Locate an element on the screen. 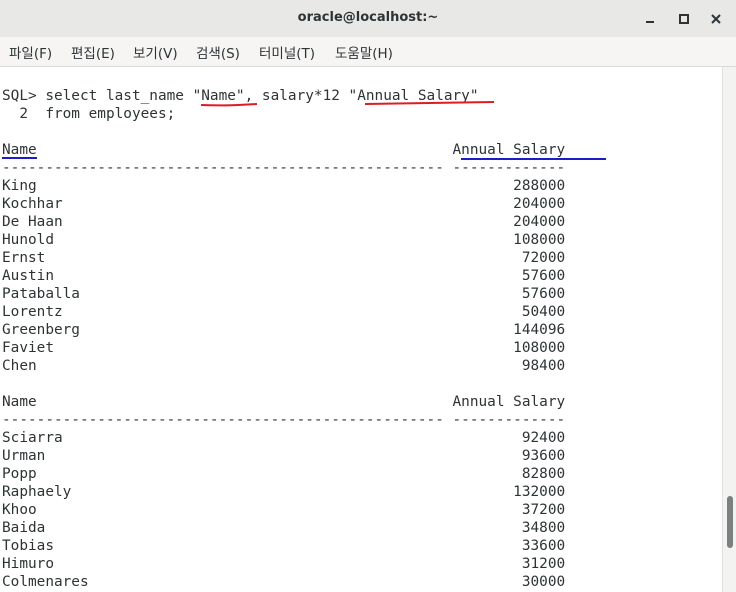 The image size is (736, 592). window-title: oracle@localhost:~ is located at coordinates (368, 17).